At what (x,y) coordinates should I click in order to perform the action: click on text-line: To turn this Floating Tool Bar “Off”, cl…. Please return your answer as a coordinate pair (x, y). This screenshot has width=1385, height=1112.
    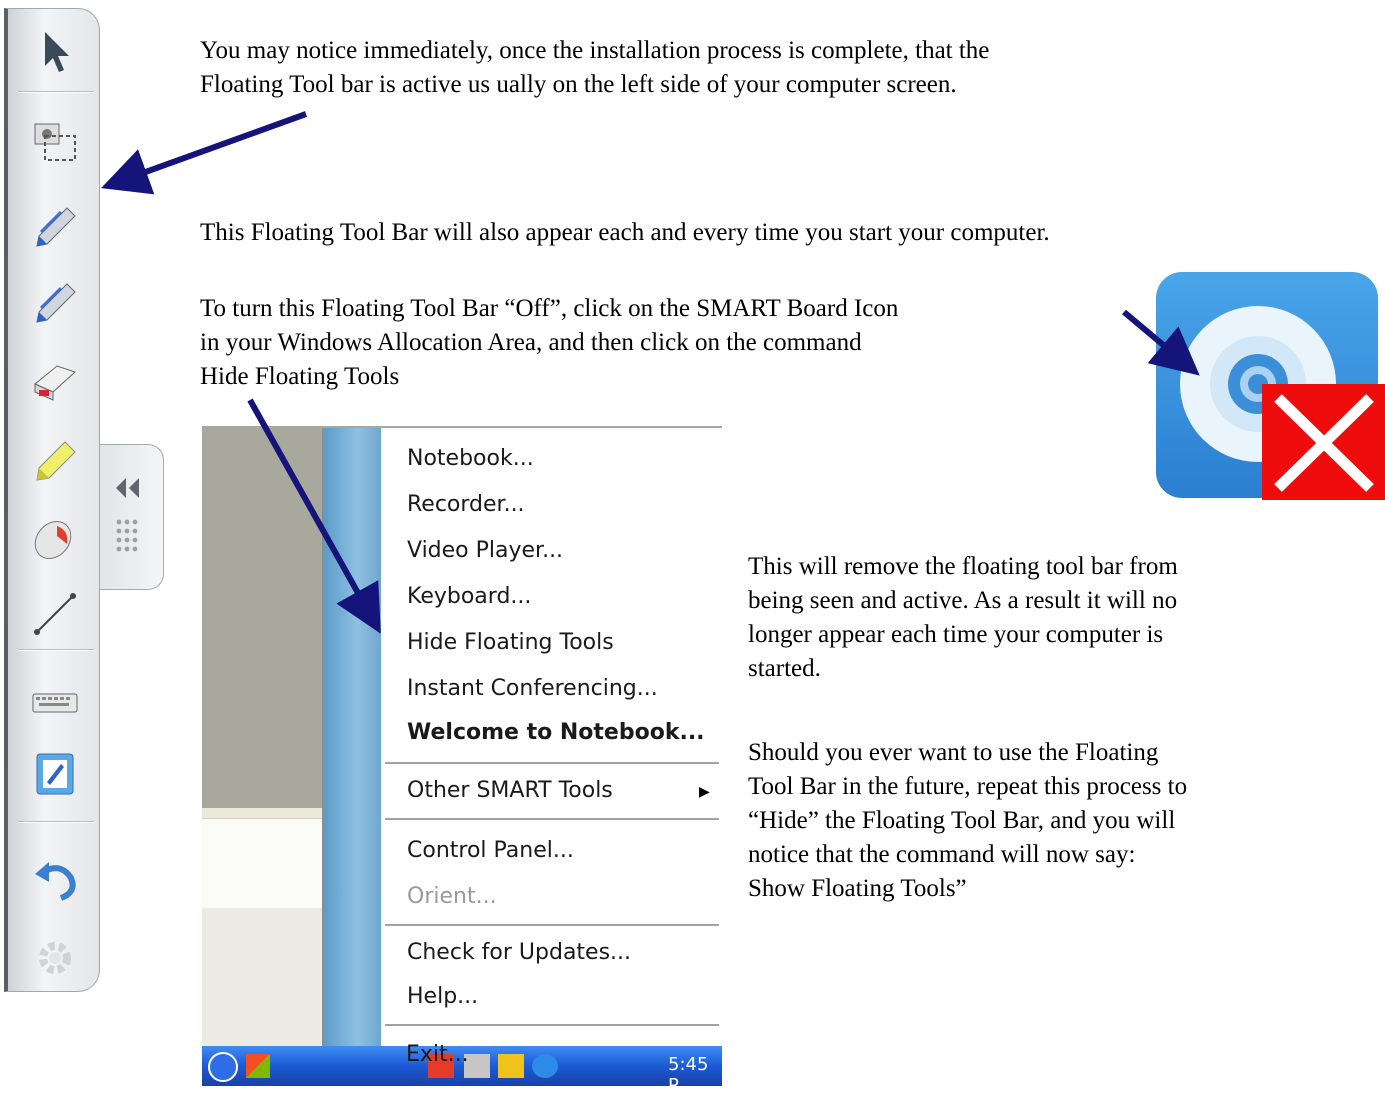
    Looking at the image, I should click on (549, 308).